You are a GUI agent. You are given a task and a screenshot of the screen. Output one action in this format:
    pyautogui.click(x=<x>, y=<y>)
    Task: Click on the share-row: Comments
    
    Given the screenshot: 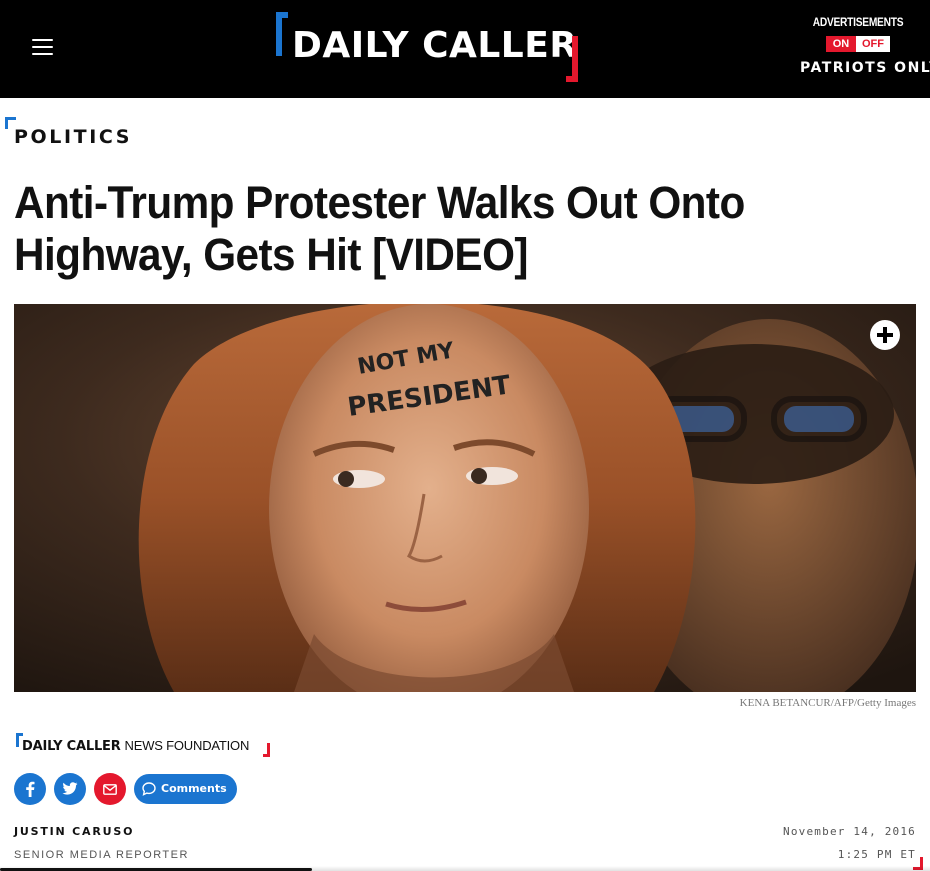 What is the action you would take?
    pyautogui.click(x=125, y=789)
    